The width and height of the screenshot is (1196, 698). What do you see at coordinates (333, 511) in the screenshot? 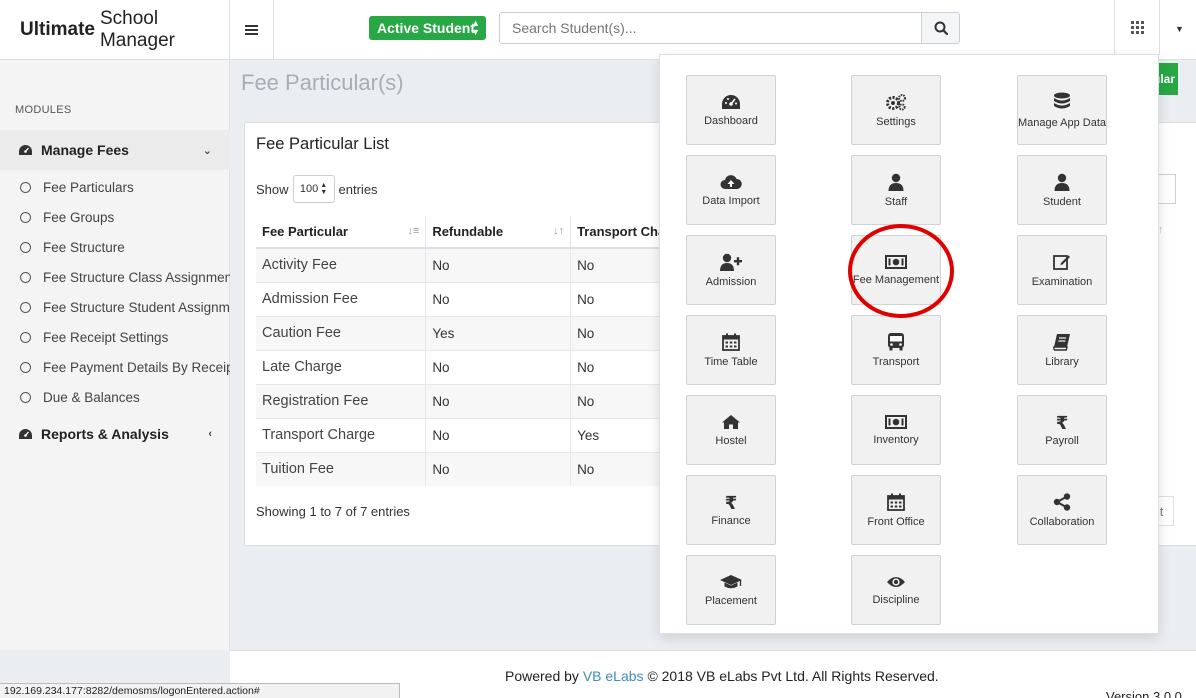
I see `table-info-text: Showing 1 to 7 of 7 entries` at bounding box center [333, 511].